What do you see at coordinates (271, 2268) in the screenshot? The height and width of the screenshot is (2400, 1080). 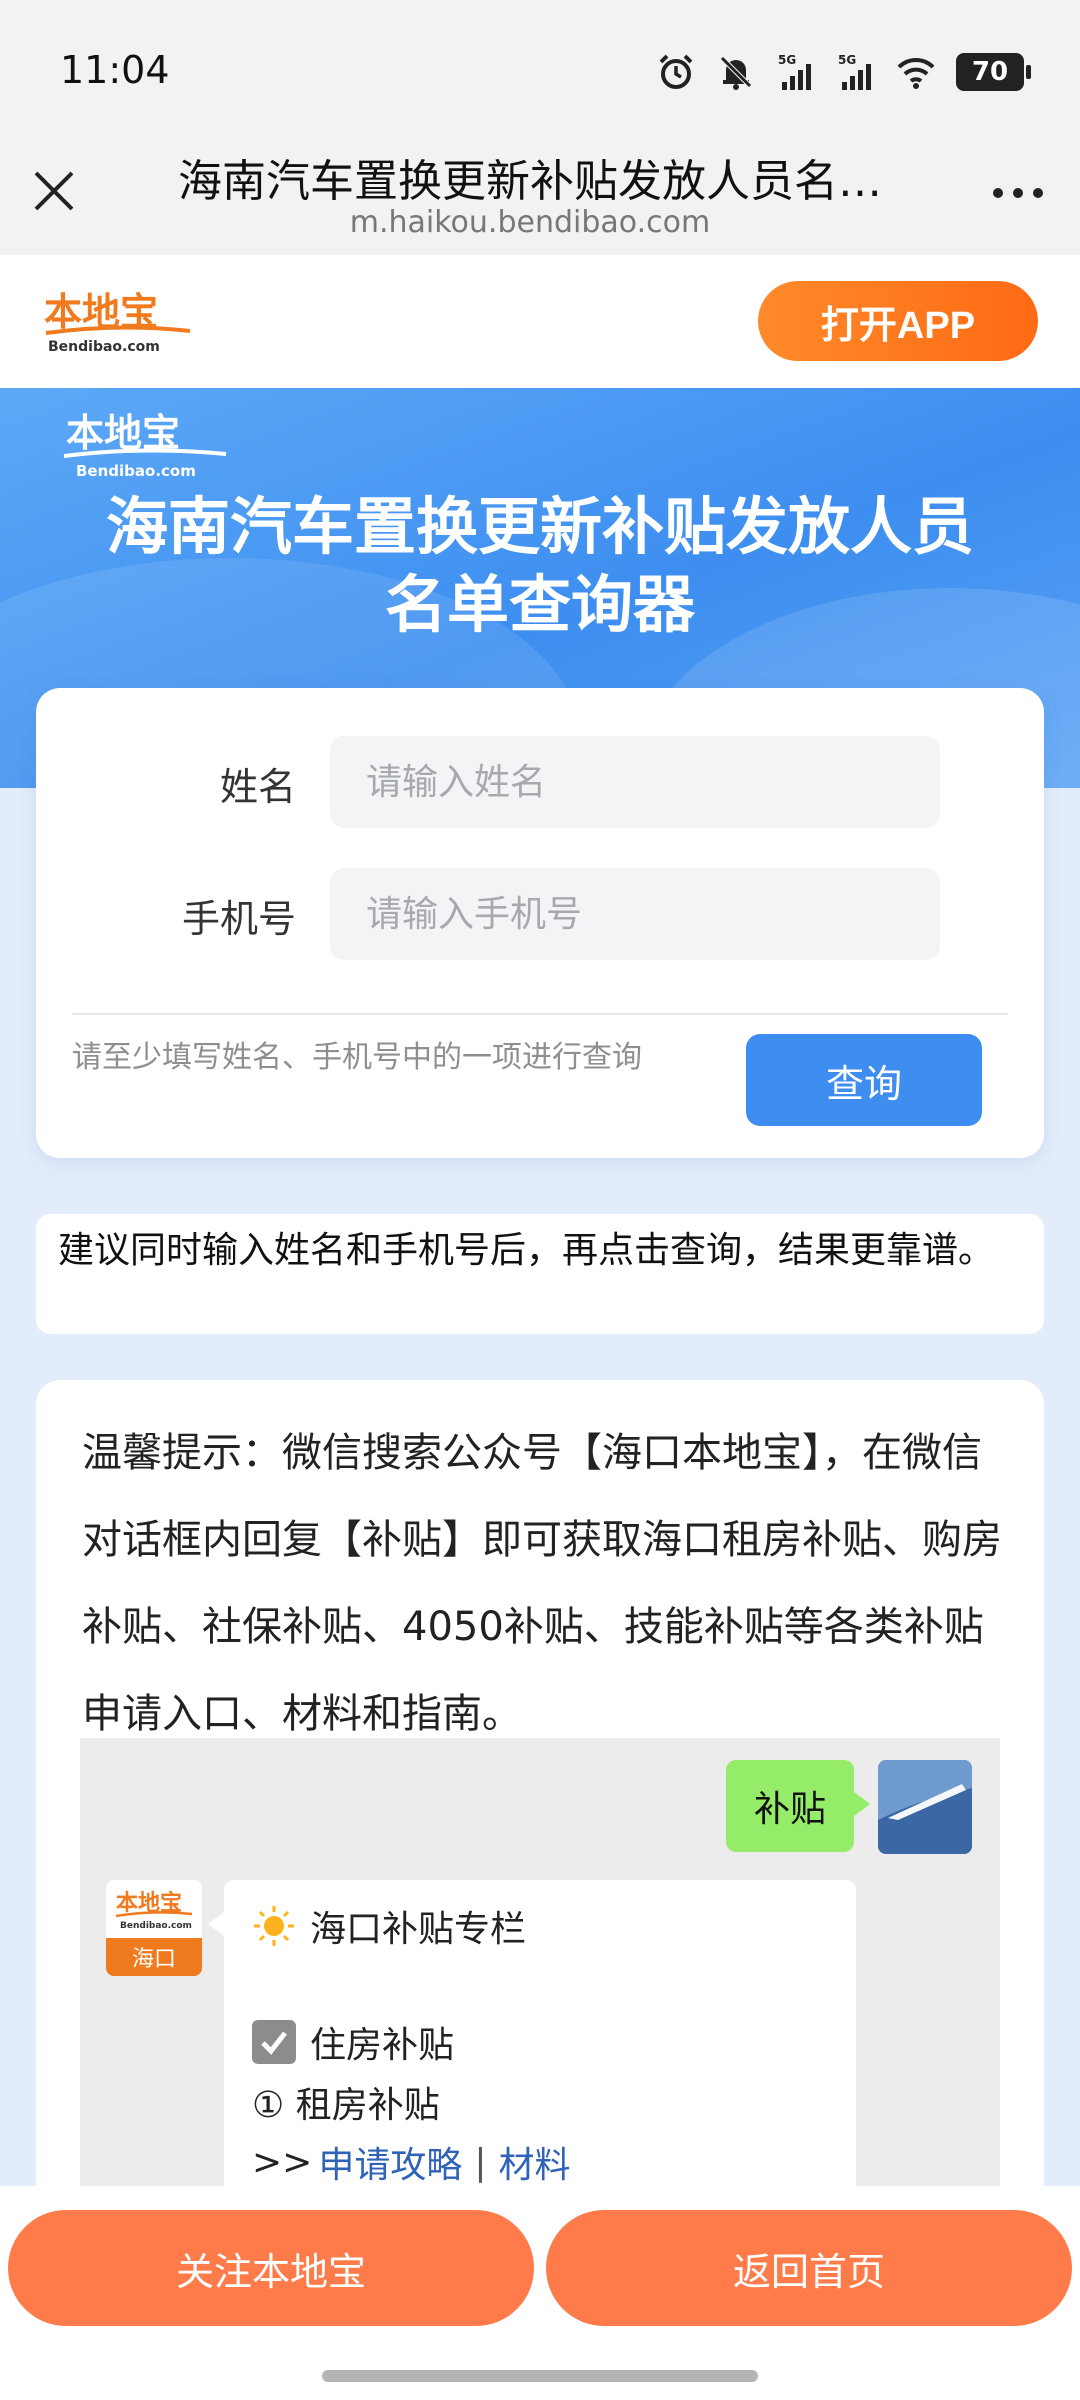 I see `follow-button: 关注本地宝` at bounding box center [271, 2268].